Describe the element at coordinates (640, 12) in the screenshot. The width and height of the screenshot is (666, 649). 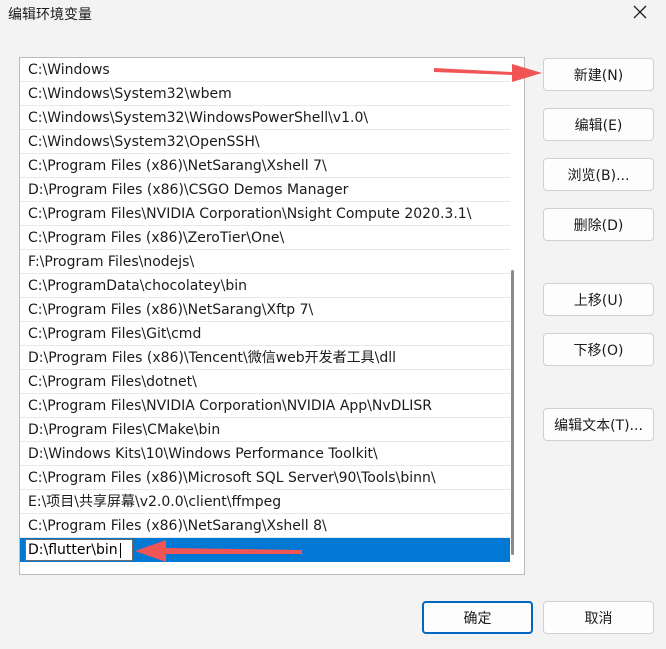
I see `close-icon` at that location.